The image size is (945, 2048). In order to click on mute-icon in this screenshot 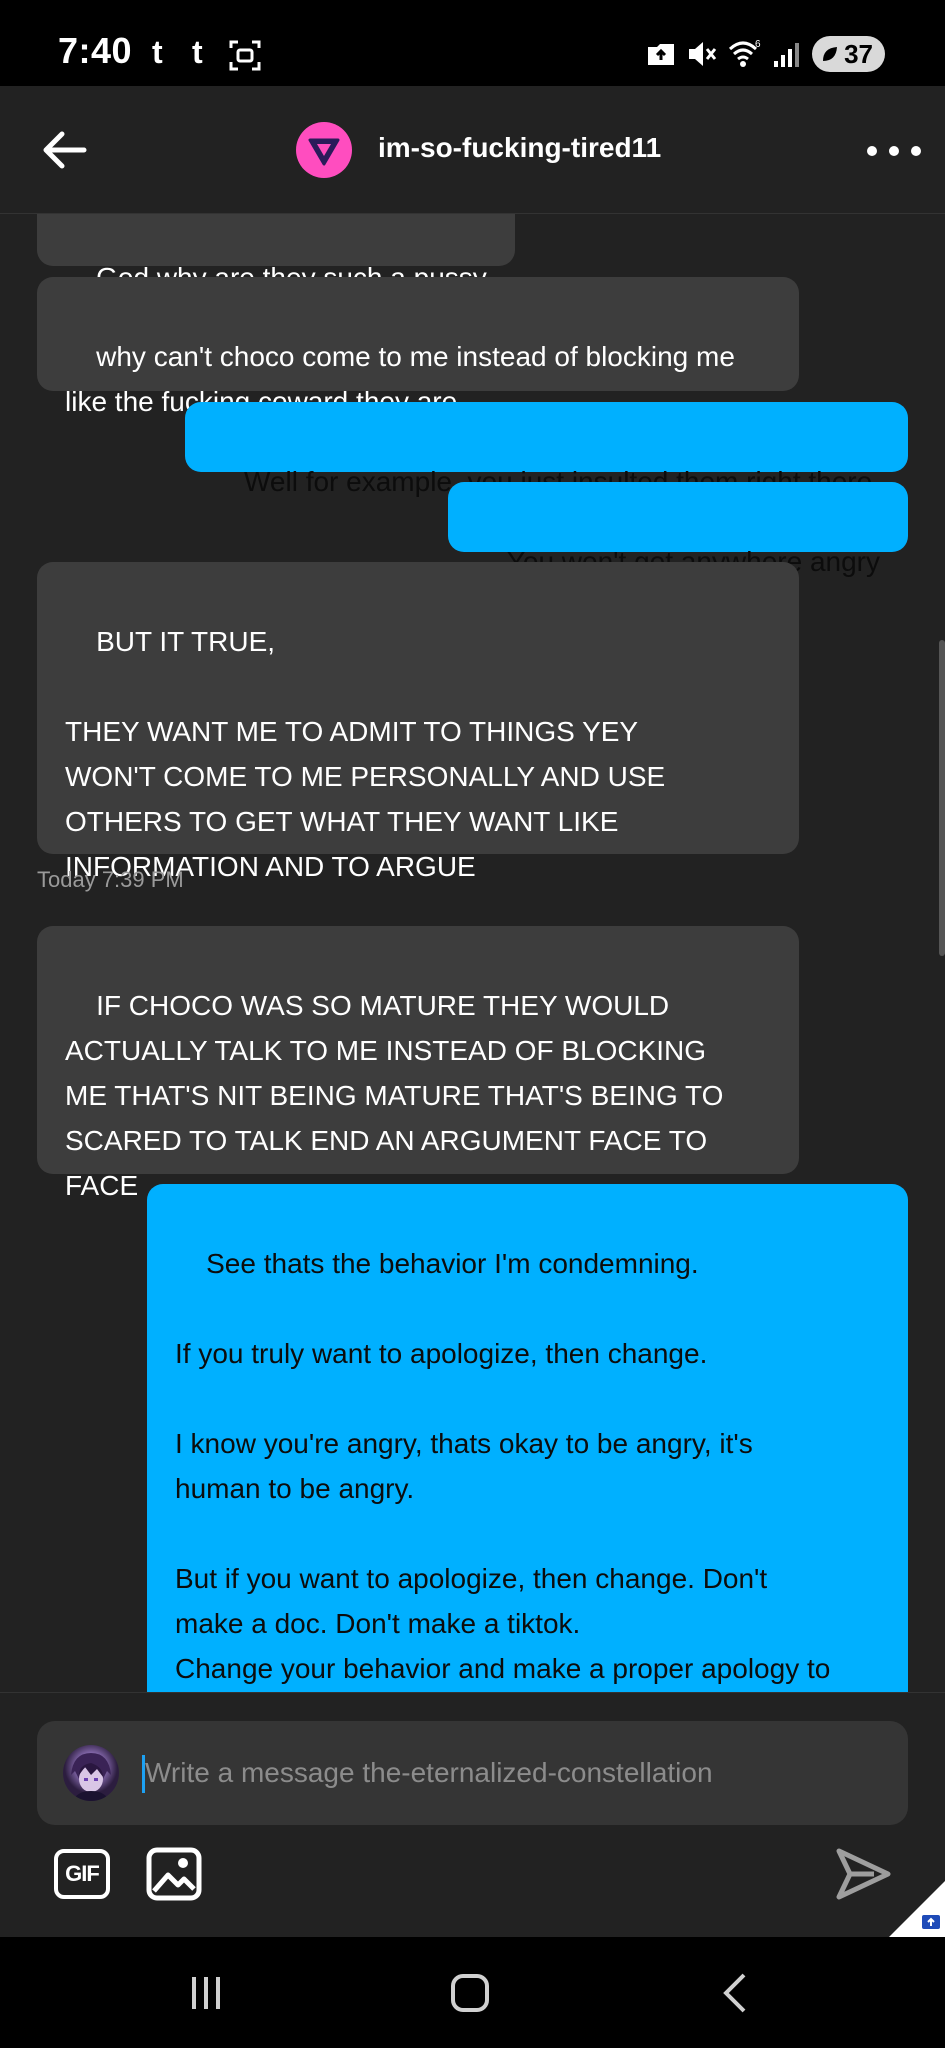, I will do `click(703, 54)`.